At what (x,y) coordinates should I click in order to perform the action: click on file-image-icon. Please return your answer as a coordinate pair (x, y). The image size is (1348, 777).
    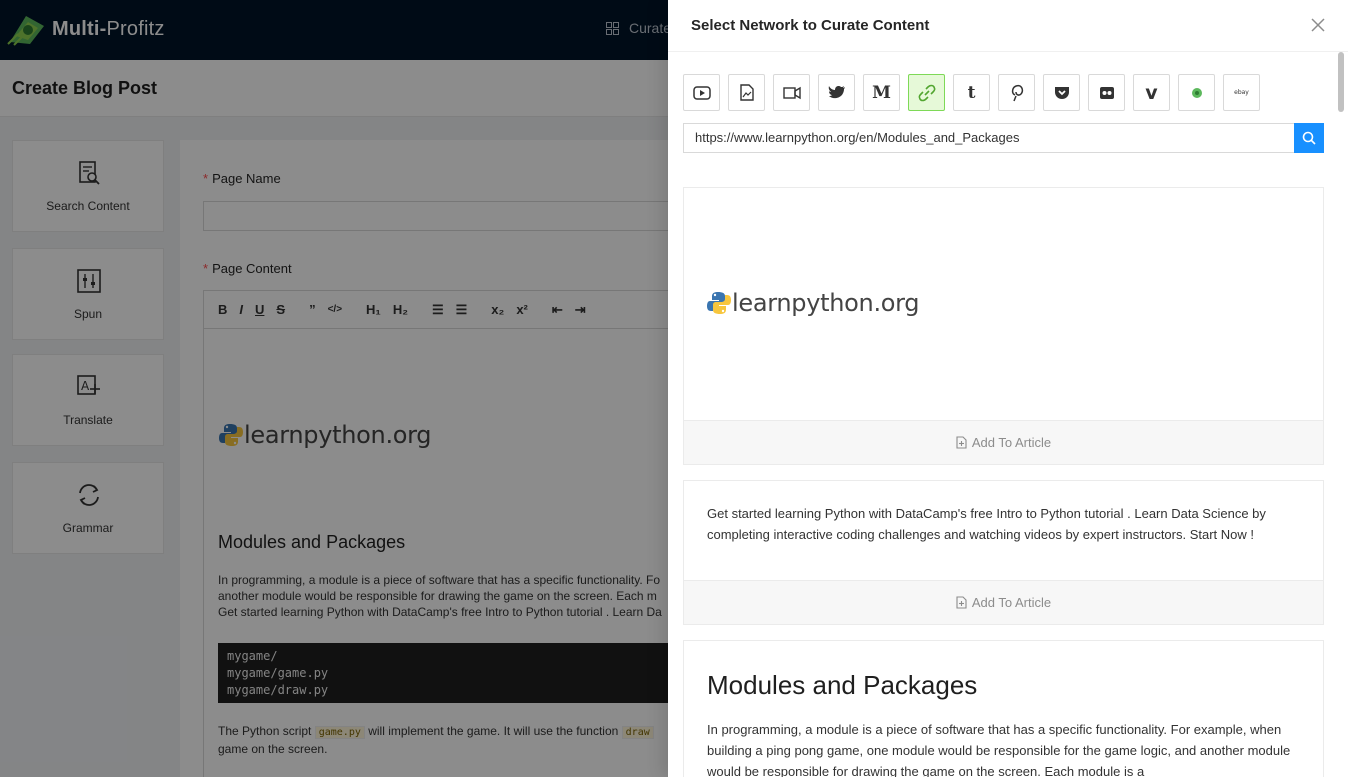
    Looking at the image, I should click on (746, 92).